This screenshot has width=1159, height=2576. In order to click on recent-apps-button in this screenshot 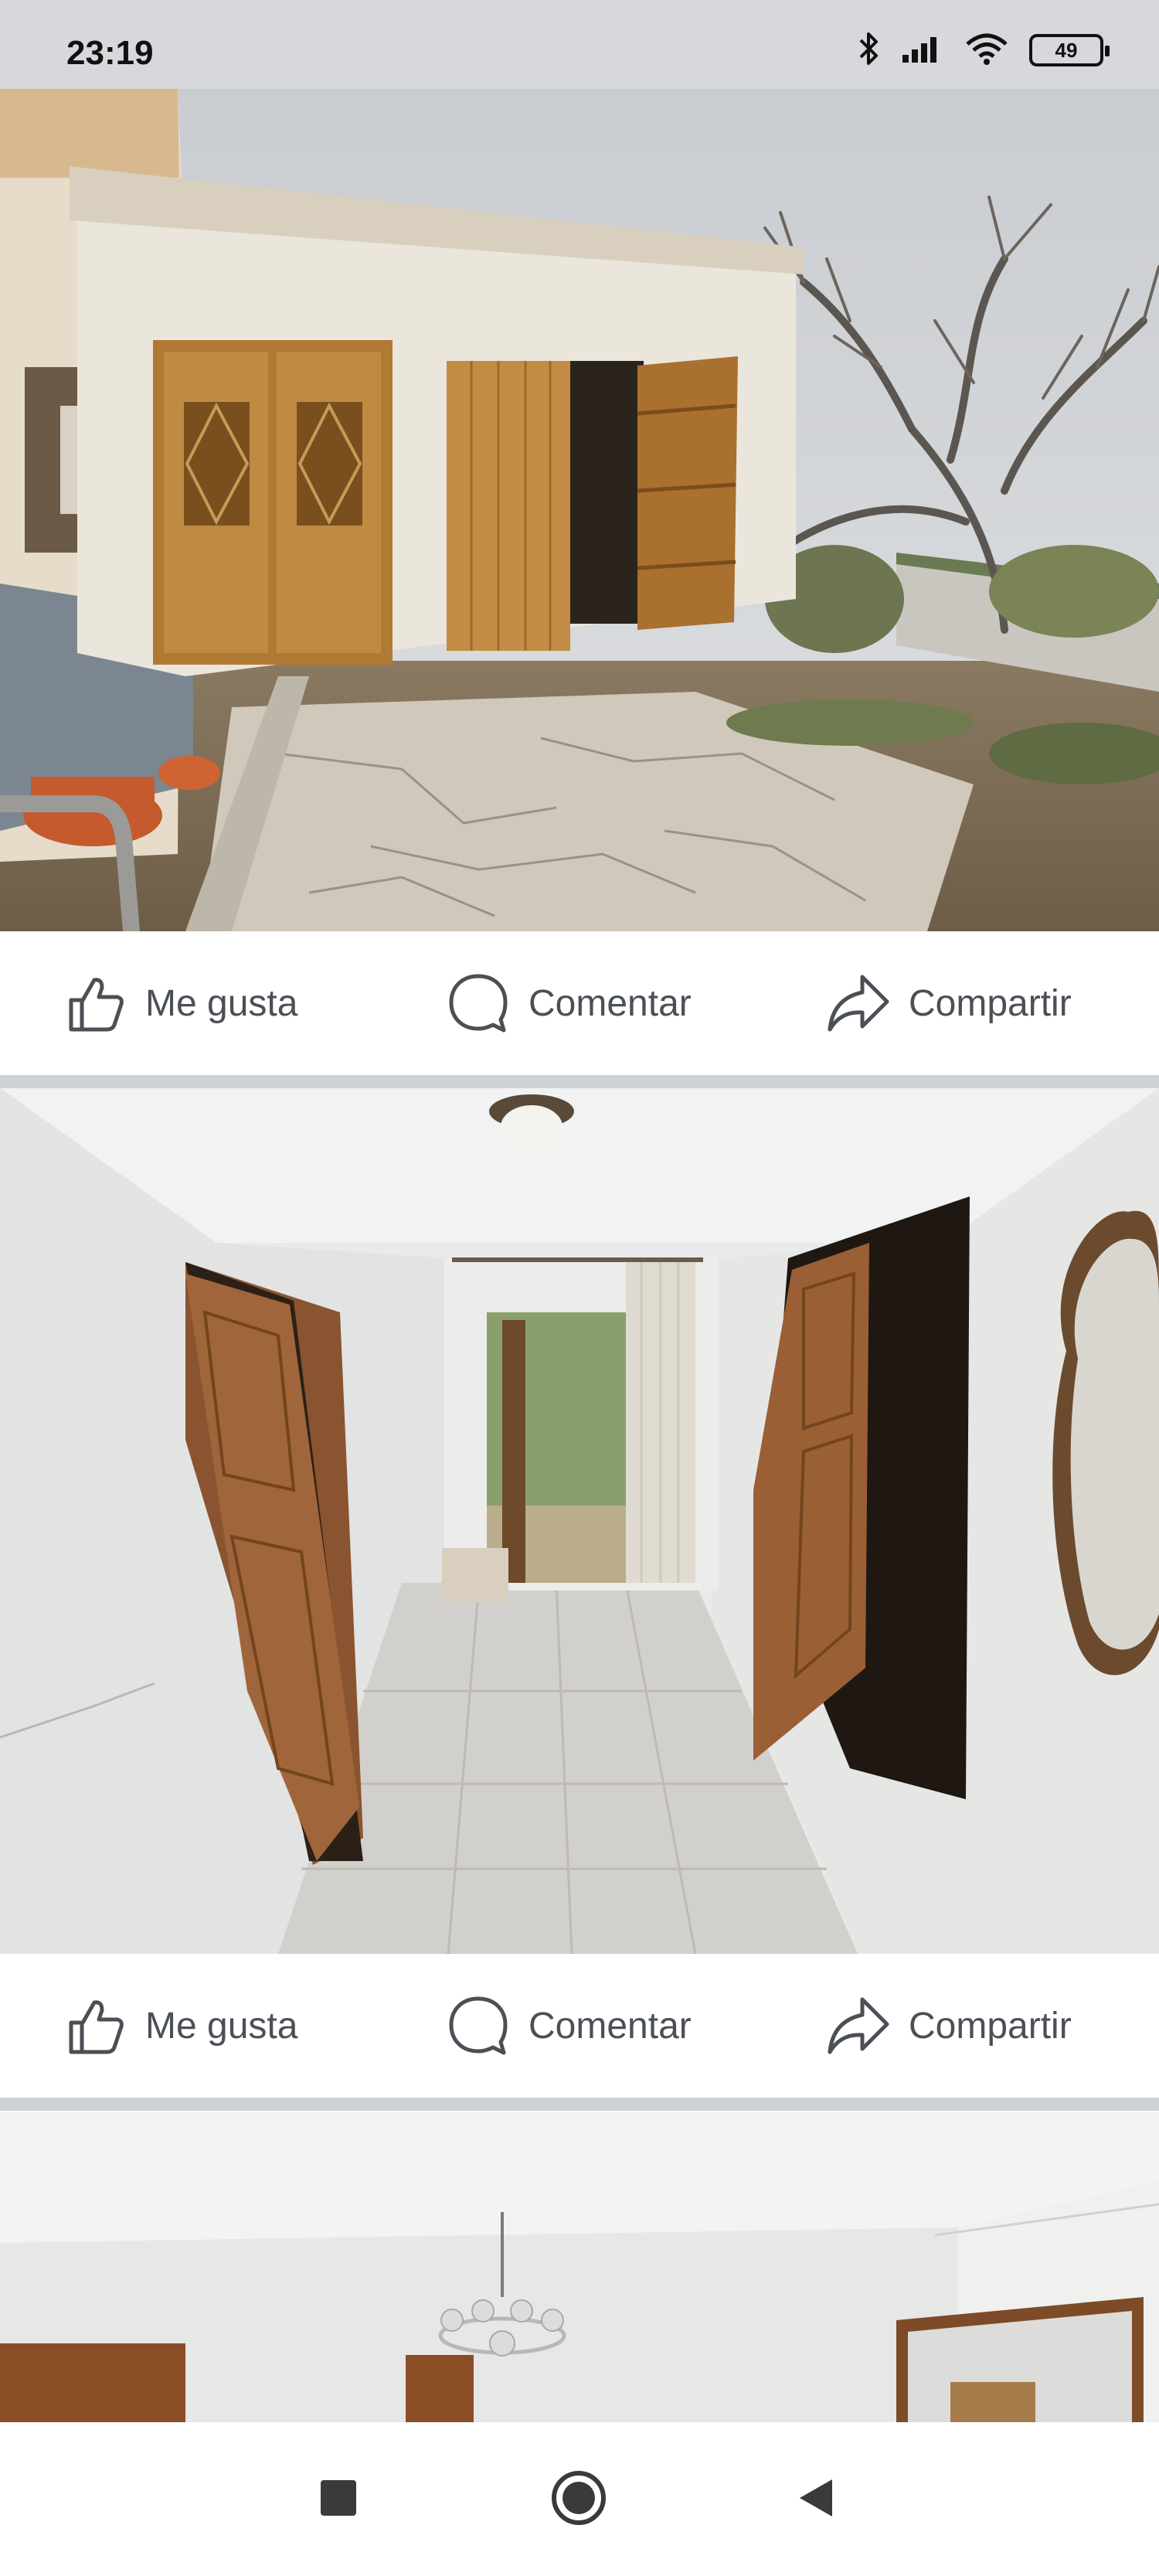, I will do `click(338, 2499)`.